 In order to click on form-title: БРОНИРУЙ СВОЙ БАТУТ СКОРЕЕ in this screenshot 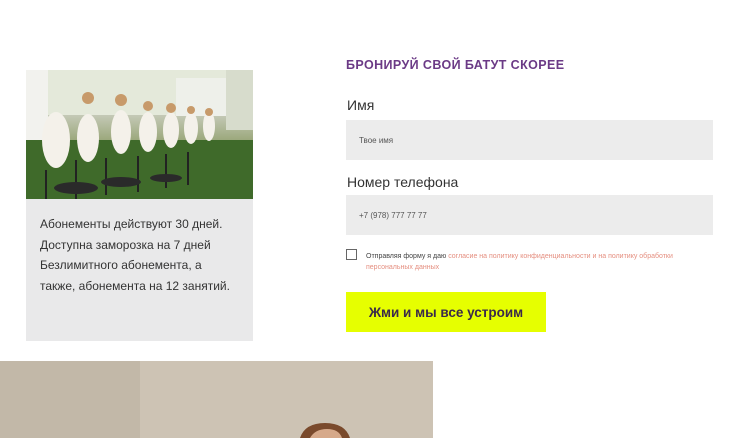, I will do `click(455, 65)`.